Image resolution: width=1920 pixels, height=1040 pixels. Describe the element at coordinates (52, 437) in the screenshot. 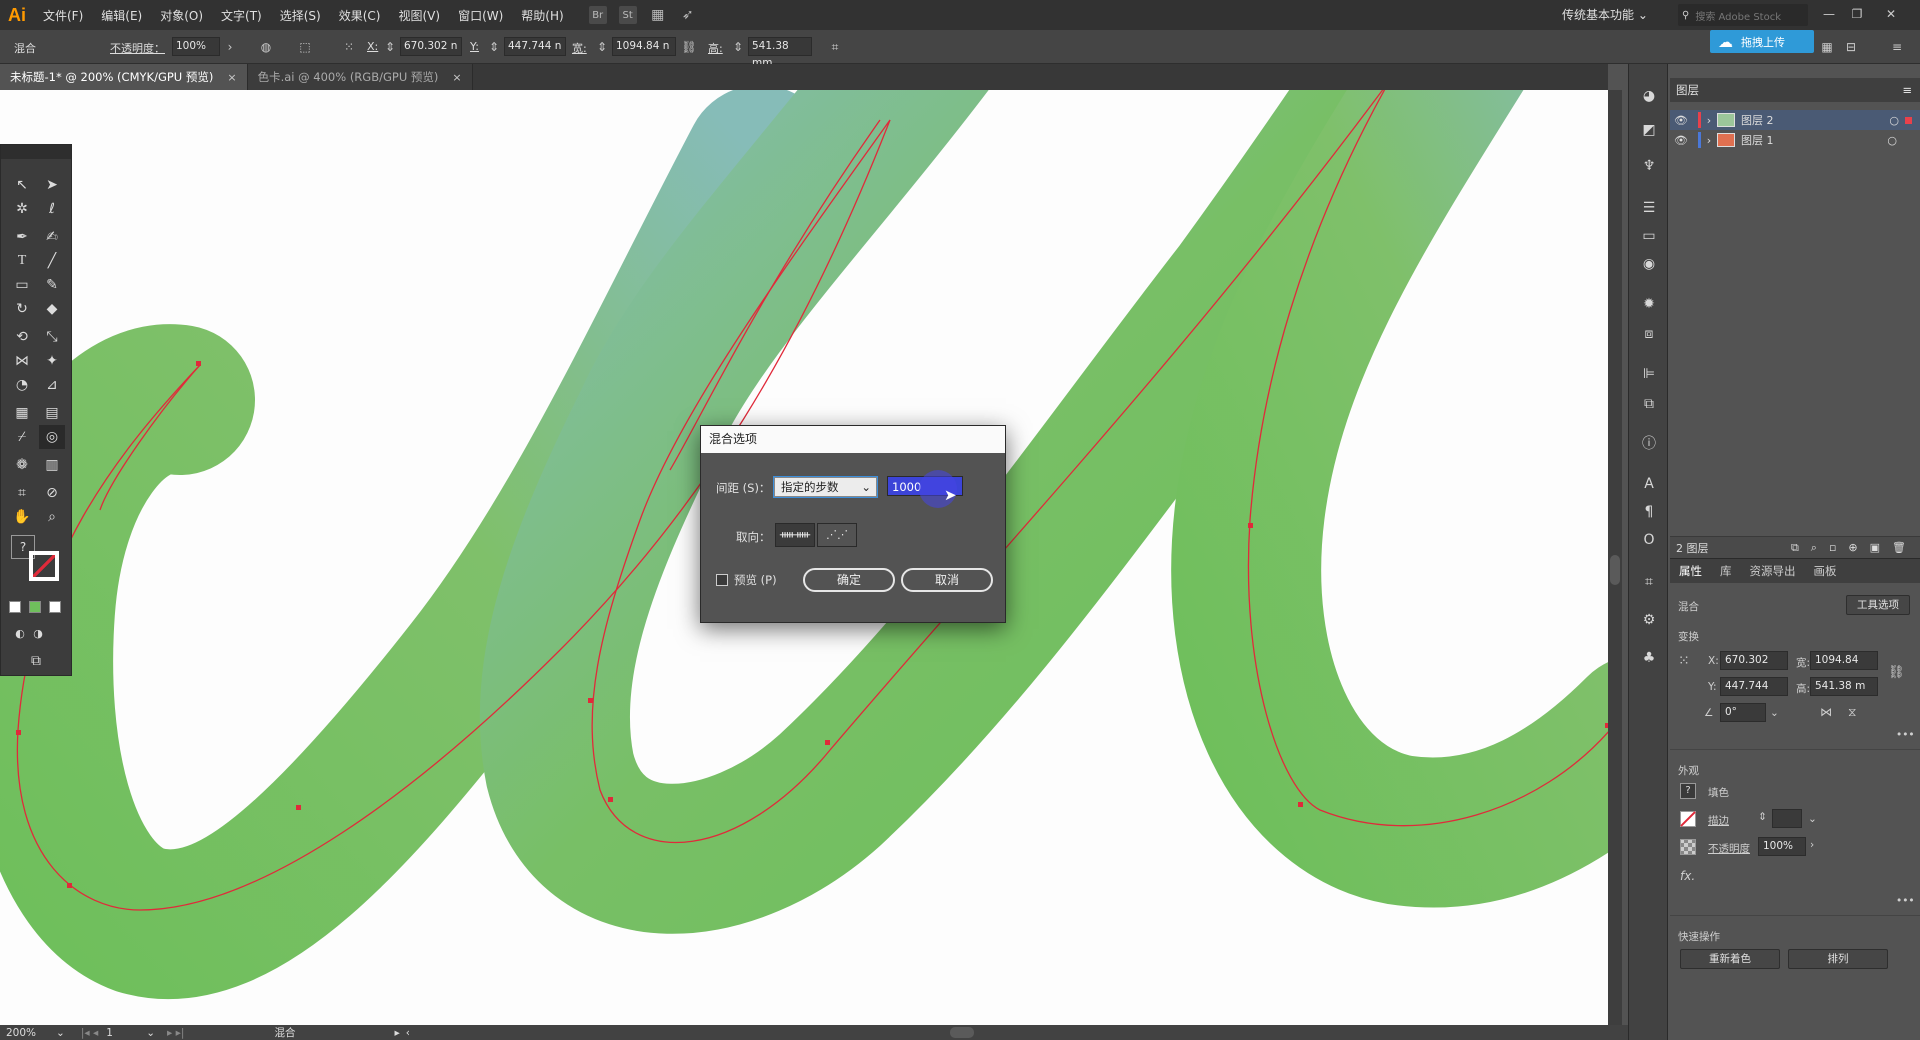

I see `blend-tool-icon: ◎` at that location.